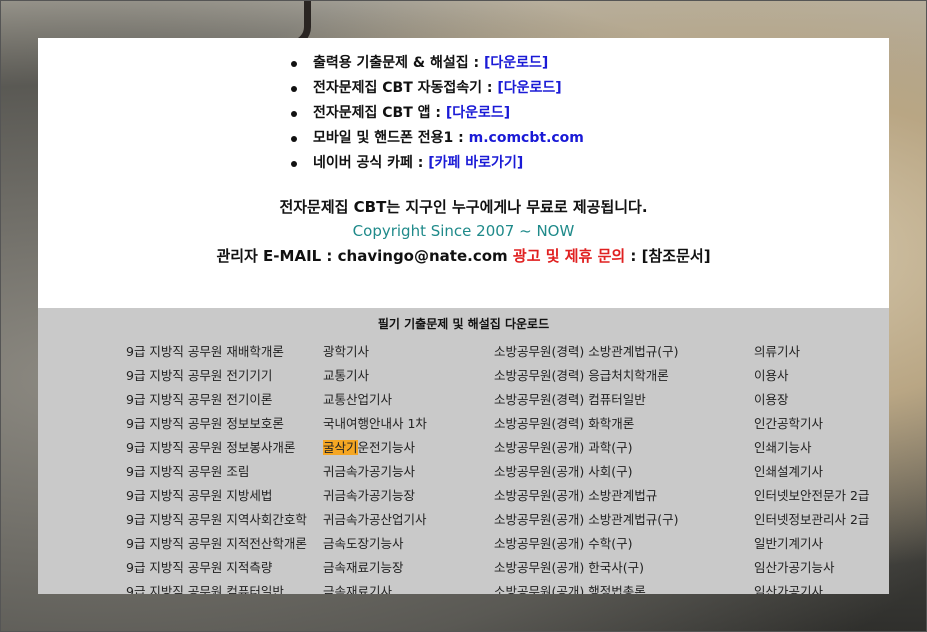 This screenshot has width=927, height=632. I want to click on exam-link-hovered: 굴삭기운전기능사, so click(375, 448).